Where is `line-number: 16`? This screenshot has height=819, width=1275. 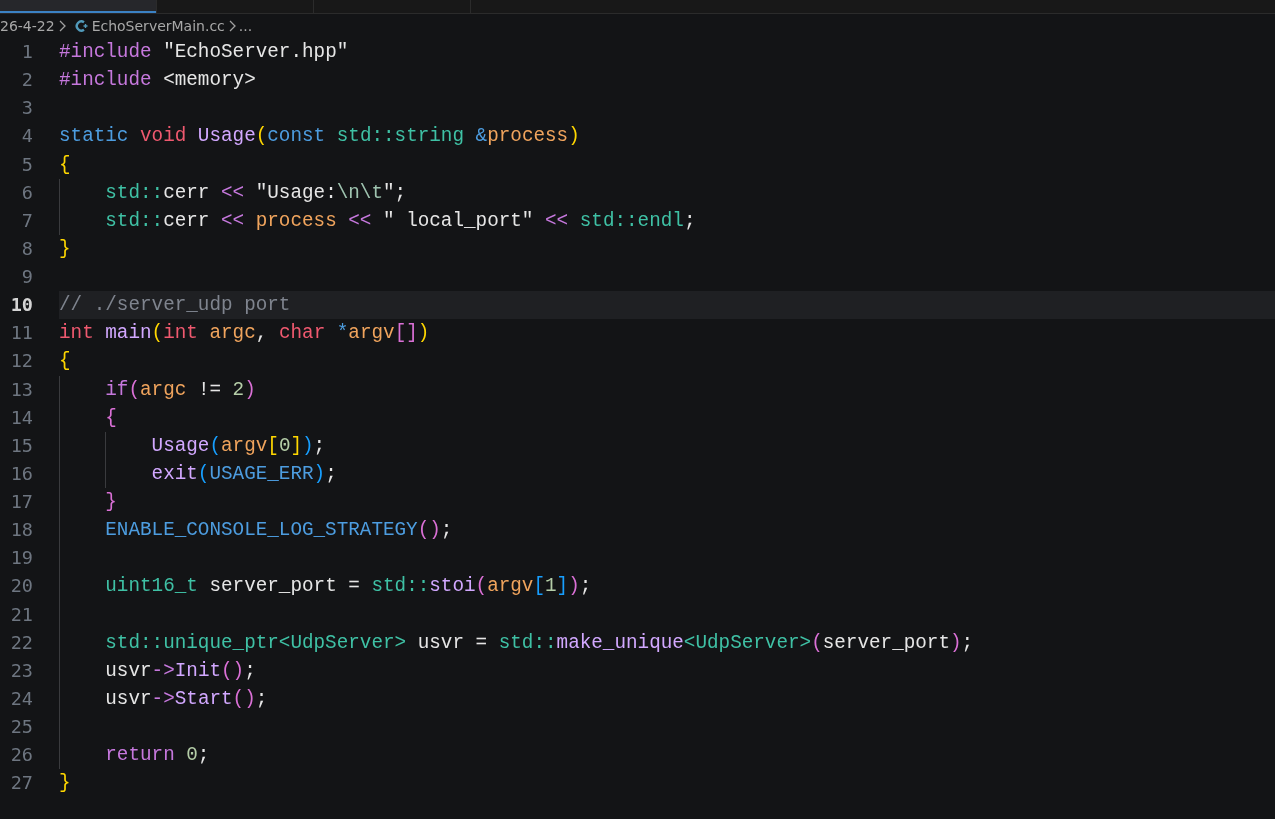 line-number: 16 is located at coordinates (21, 473).